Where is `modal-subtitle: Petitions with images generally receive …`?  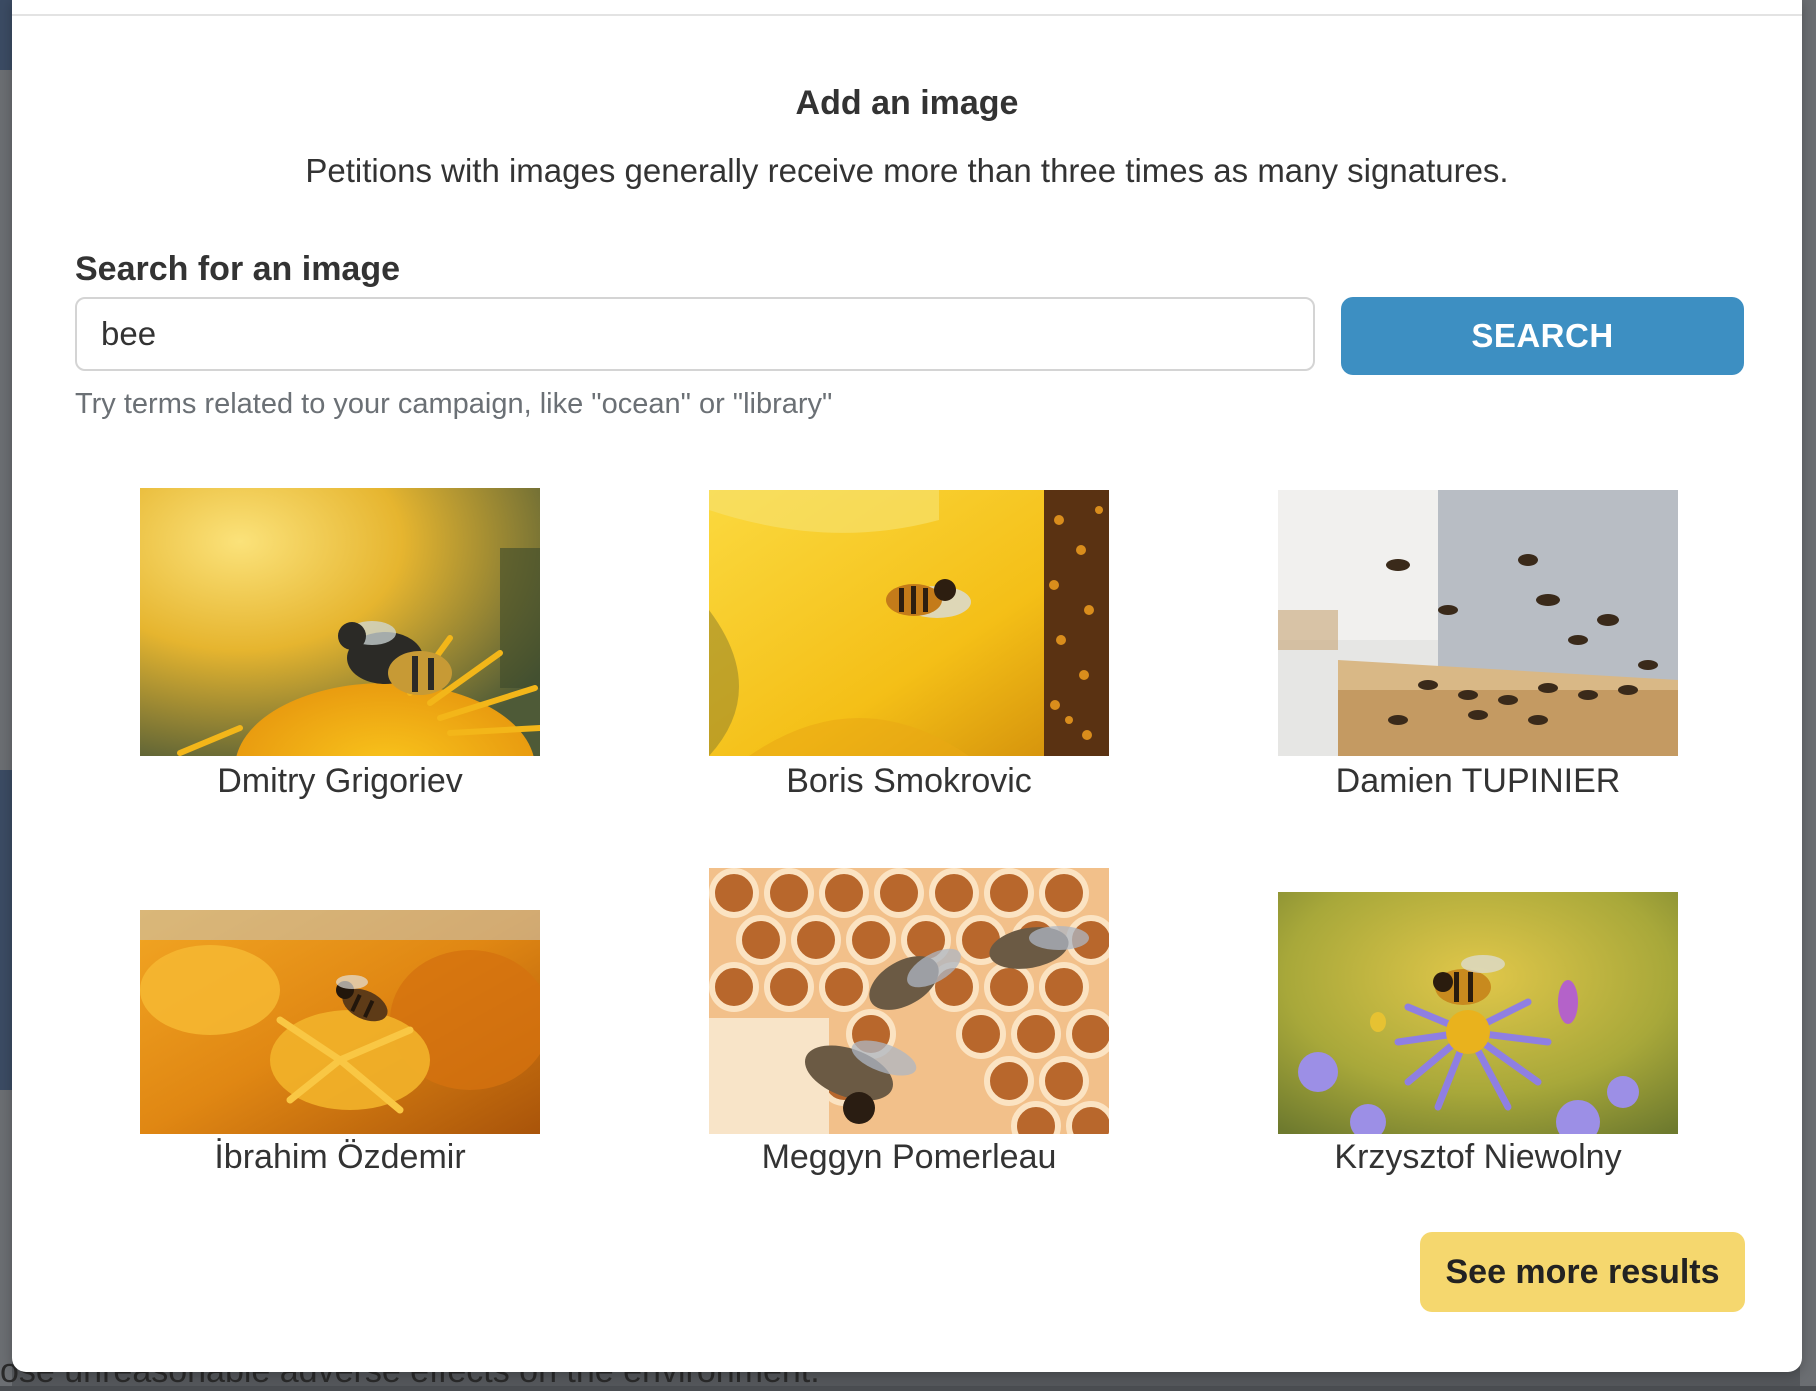
modal-subtitle: Petitions with images generally receive … is located at coordinates (907, 170).